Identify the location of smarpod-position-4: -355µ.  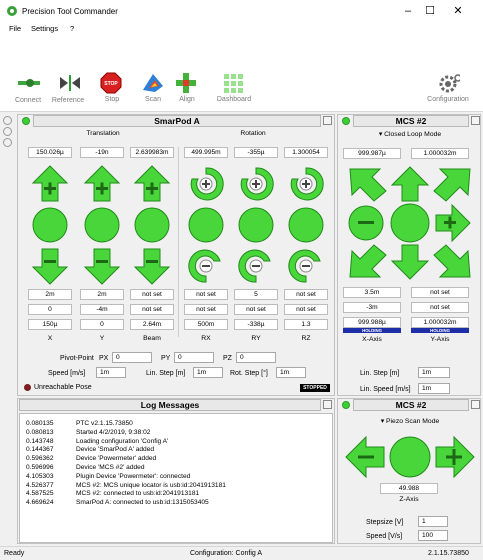
(256, 152).